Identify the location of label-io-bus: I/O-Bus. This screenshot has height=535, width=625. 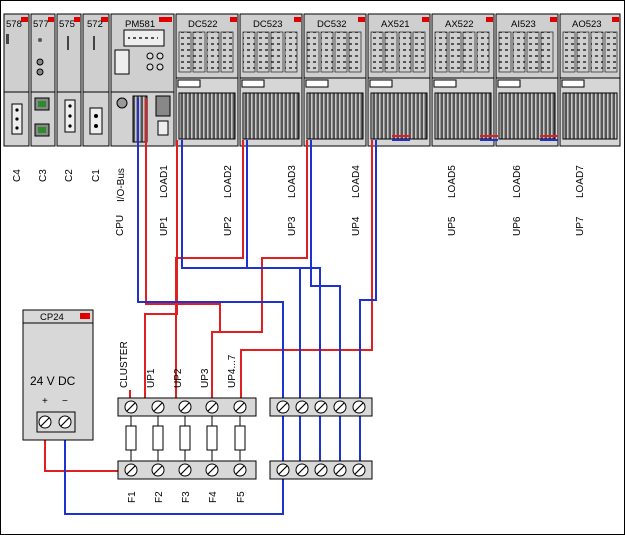
(121, 185).